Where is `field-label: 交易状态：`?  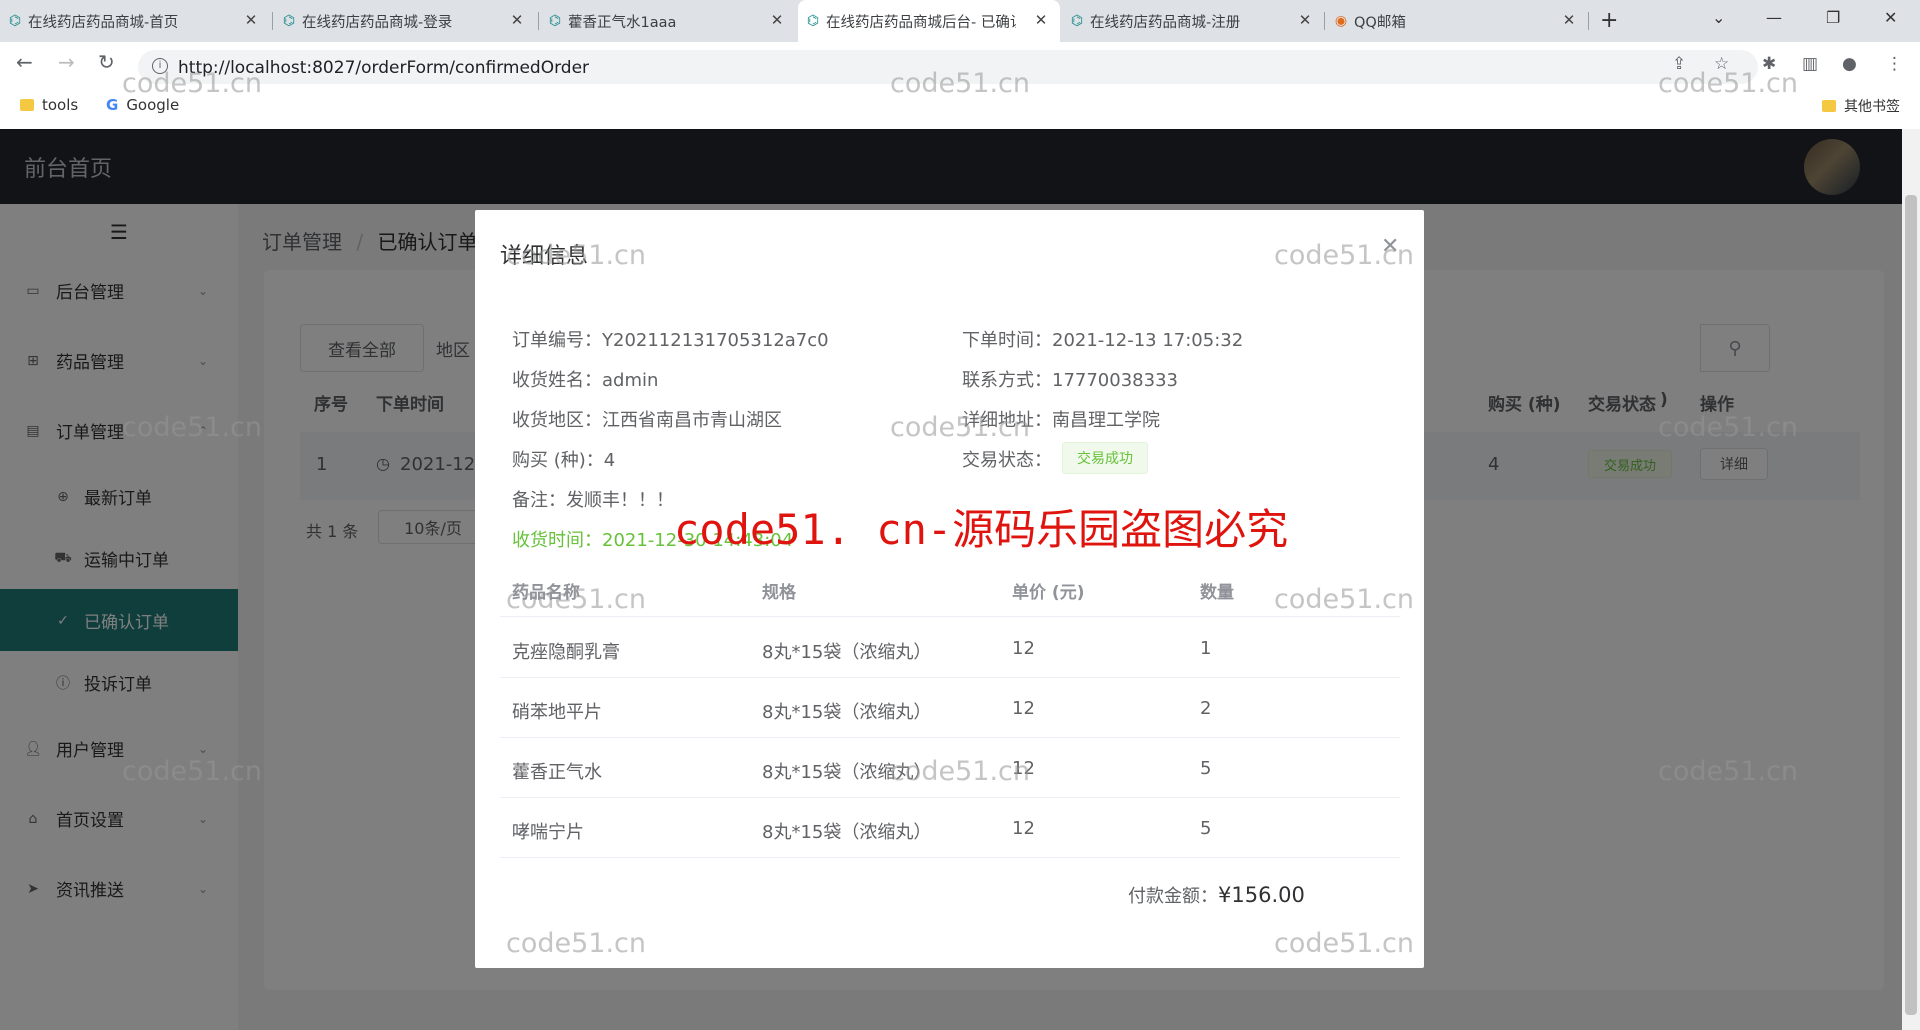
field-label: 交易状态： is located at coordinates (1007, 460).